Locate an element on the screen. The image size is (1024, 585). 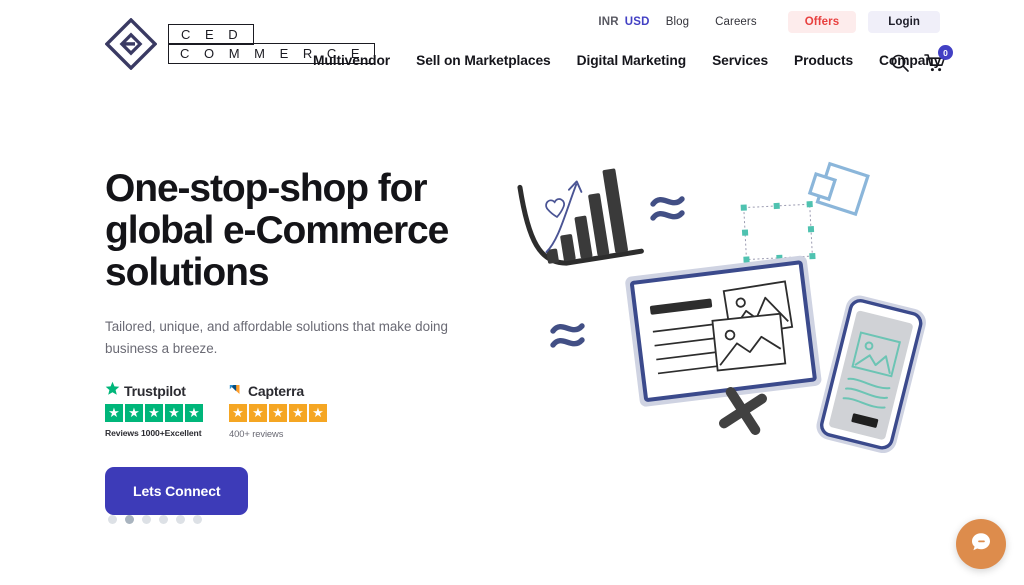
login-button: Login is located at coordinates (904, 22).